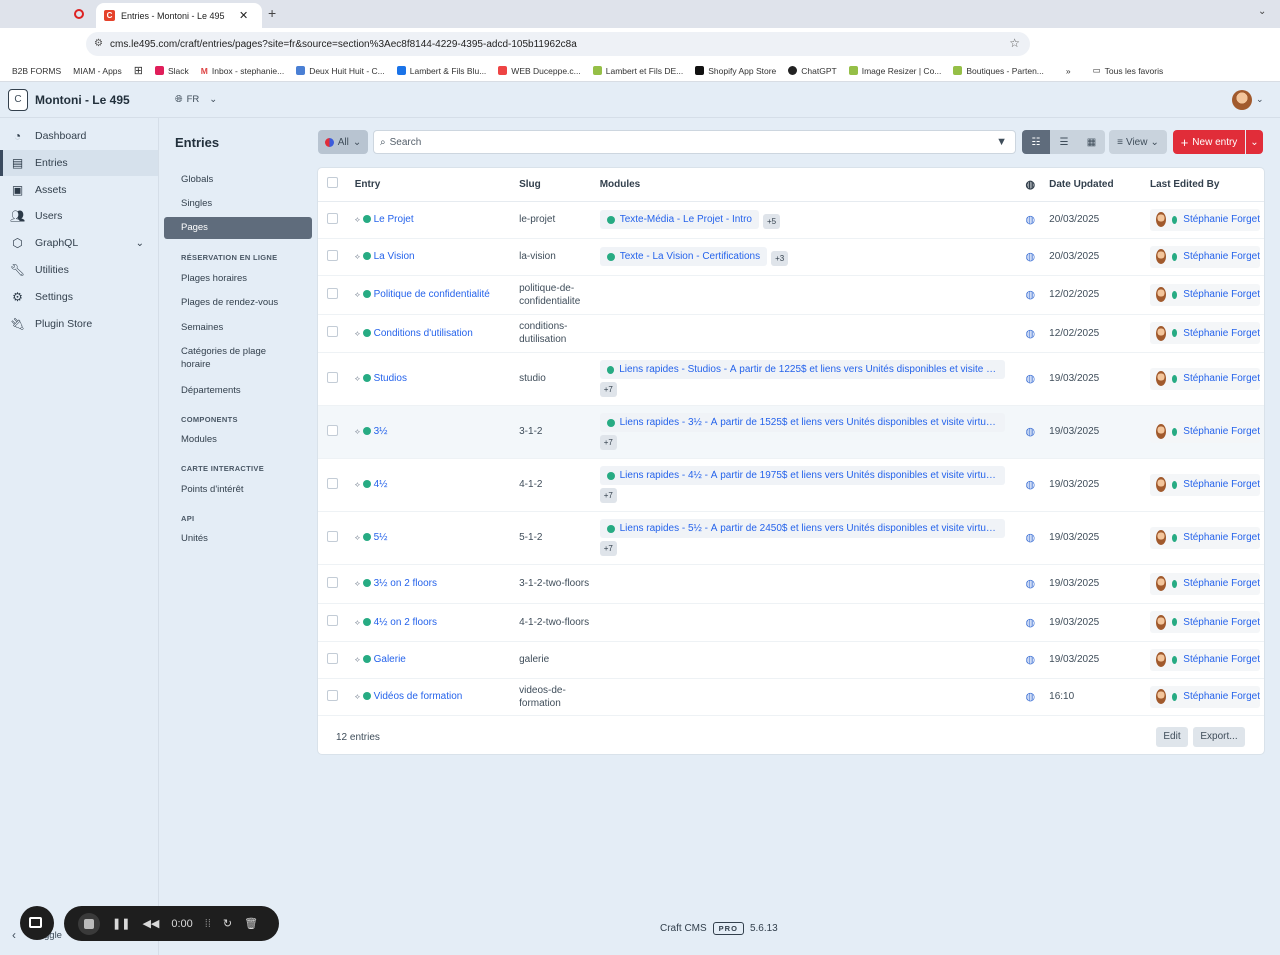 Image resolution: width=1280 pixels, height=955 pixels. What do you see at coordinates (138, 70) in the screenshot?
I see `apps-grid-icon: ⊞` at bounding box center [138, 70].